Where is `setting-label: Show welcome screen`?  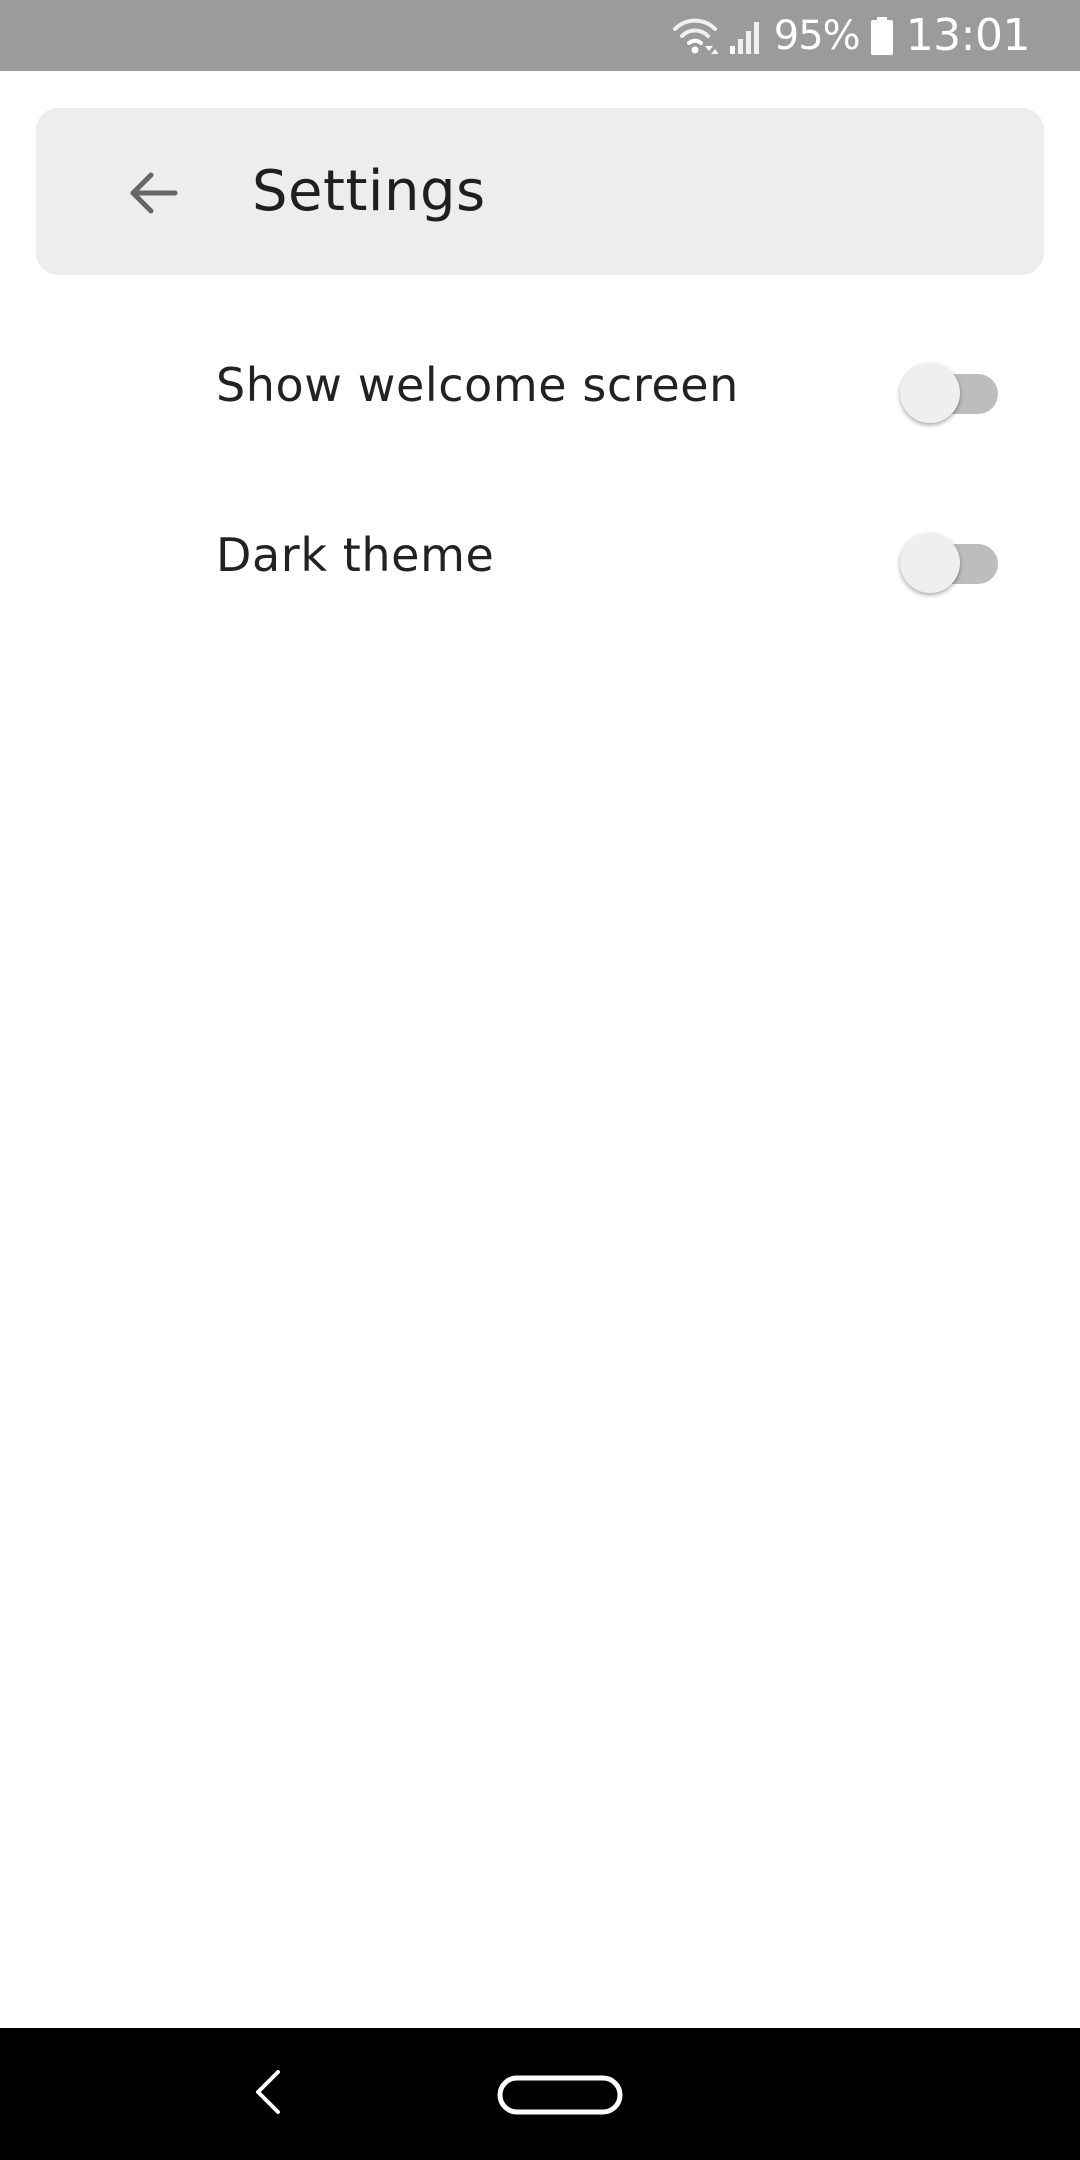
setting-label: Show welcome screen is located at coordinates (477, 385).